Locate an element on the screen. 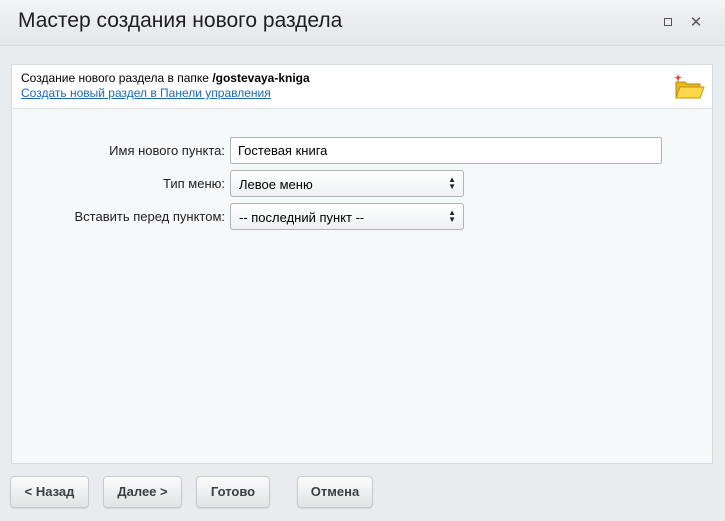 This screenshot has height=521, width=725. name-label: Имя нового пункта: is located at coordinates (167, 150).